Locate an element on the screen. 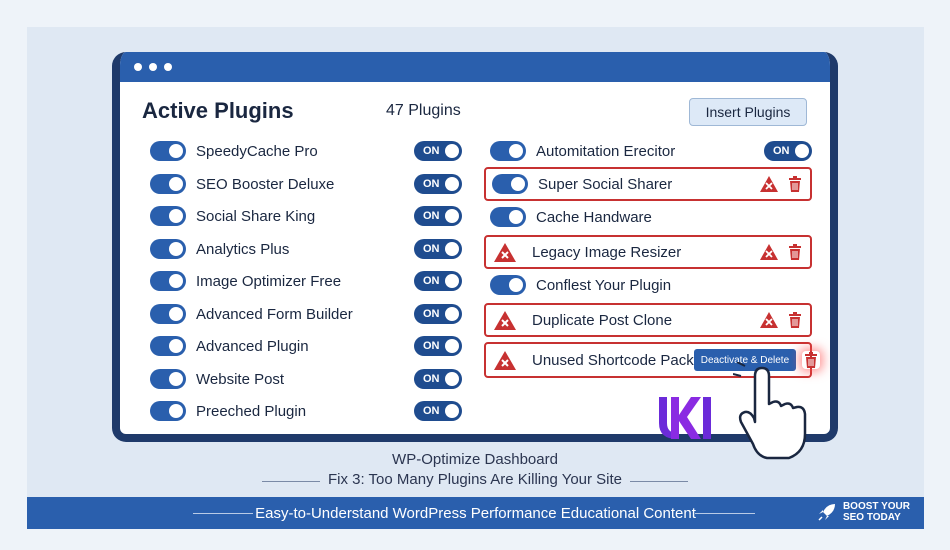 This screenshot has width=950, height=550. plugin-name: Preeched Plugin is located at coordinates (251, 411).